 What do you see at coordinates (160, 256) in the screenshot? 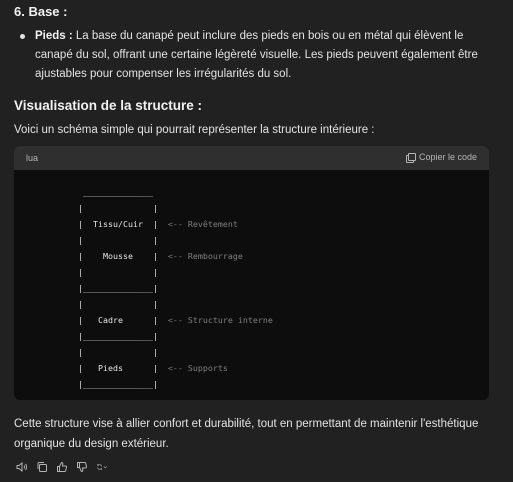
I see `code-line: | Mousse | <-- Rembourrage` at bounding box center [160, 256].